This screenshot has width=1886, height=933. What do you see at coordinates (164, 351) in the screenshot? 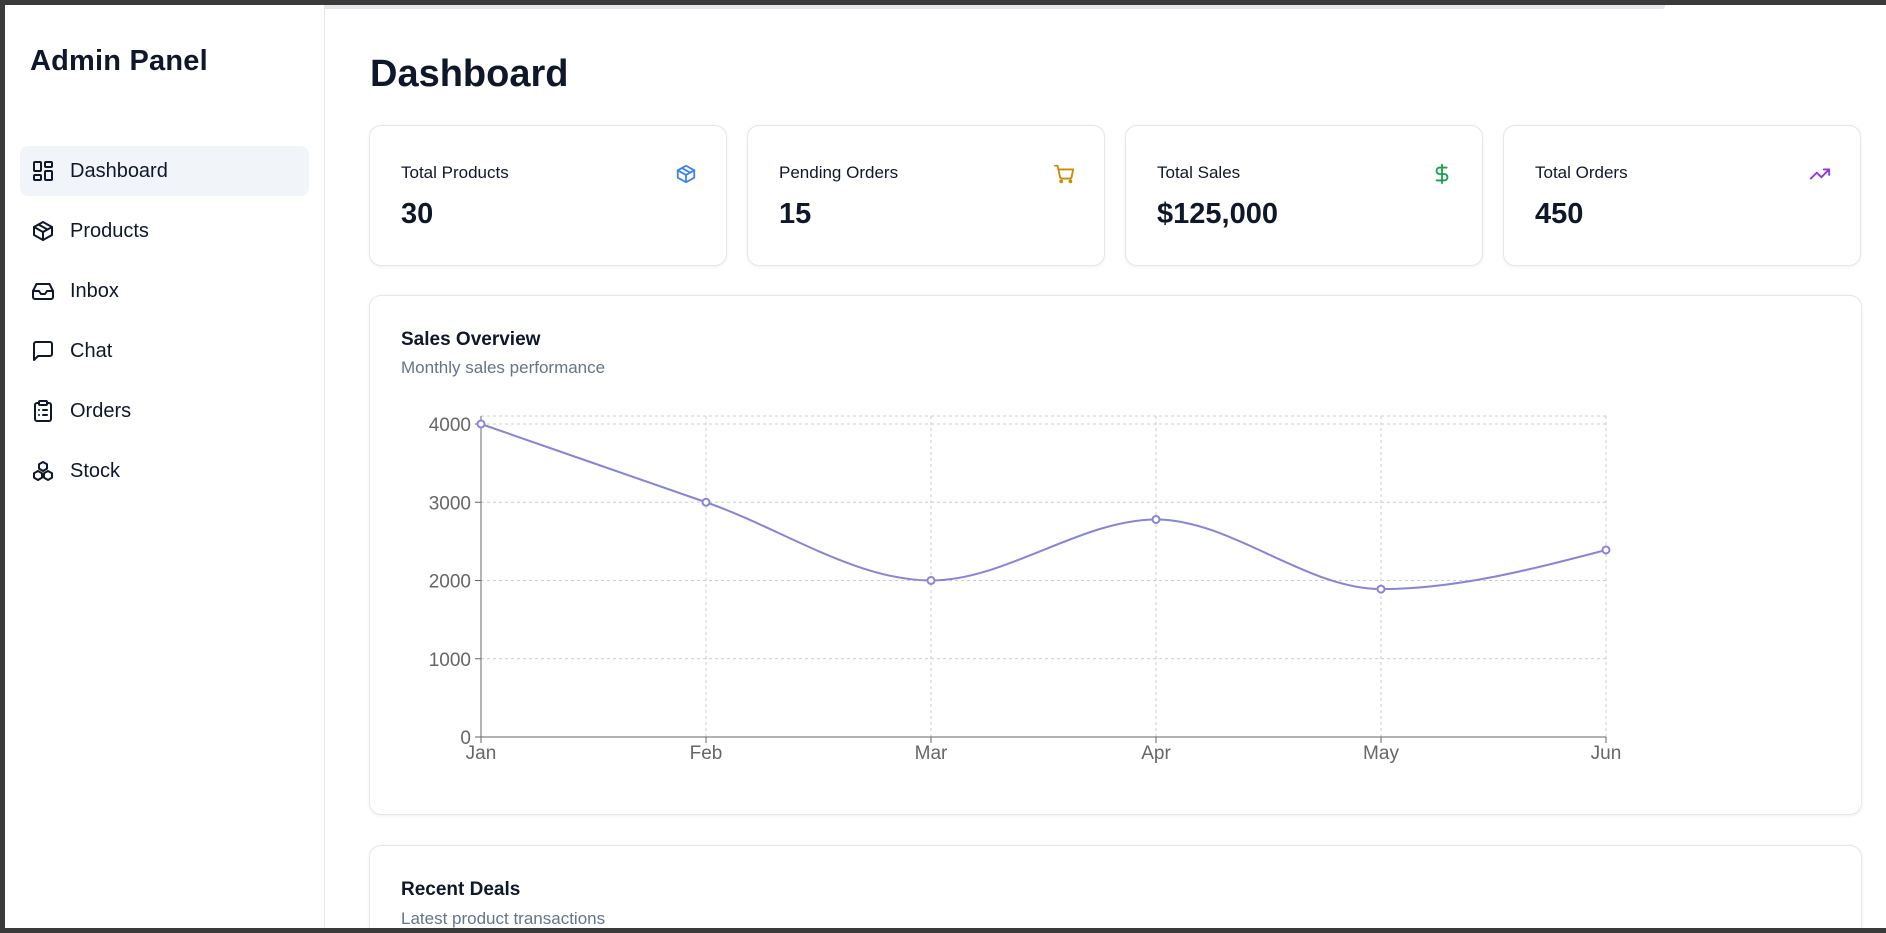
I see `sidebar-item-chat: Chat` at bounding box center [164, 351].